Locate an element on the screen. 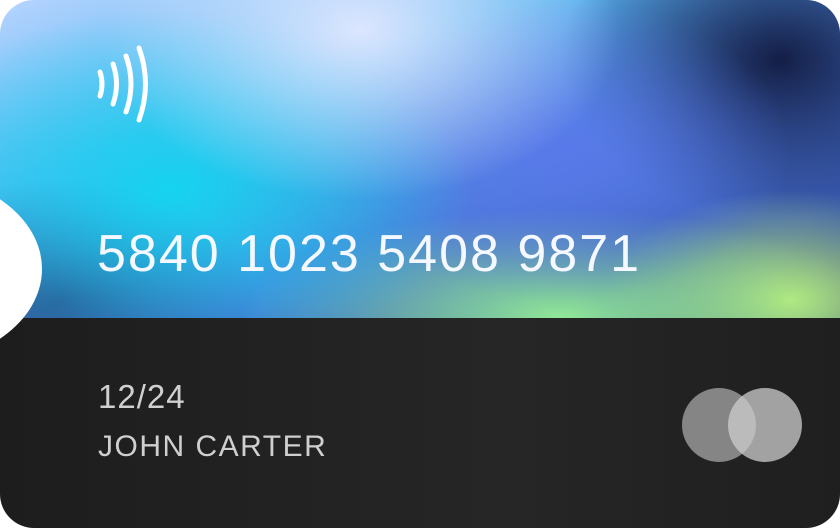 This screenshot has width=840, height=528. card-network-logo-icon is located at coordinates (742, 425).